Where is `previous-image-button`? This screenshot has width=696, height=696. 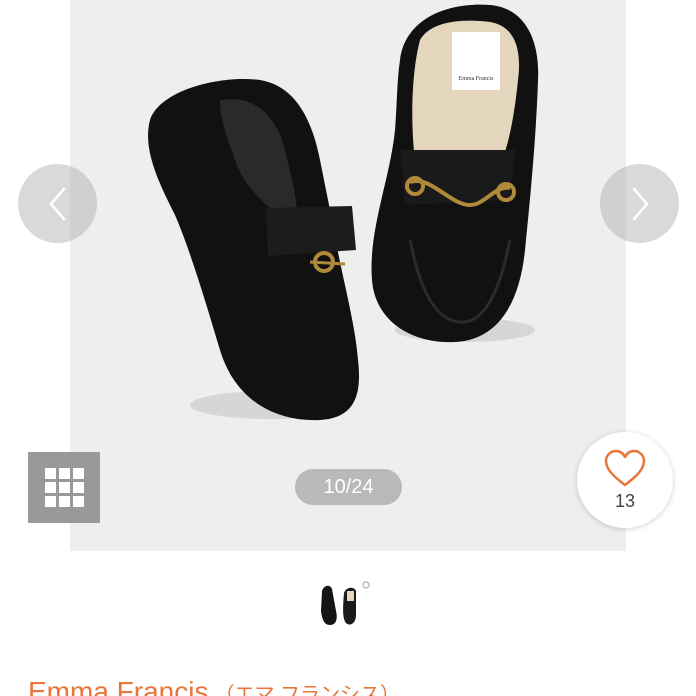
previous-image-button is located at coordinates (57, 203).